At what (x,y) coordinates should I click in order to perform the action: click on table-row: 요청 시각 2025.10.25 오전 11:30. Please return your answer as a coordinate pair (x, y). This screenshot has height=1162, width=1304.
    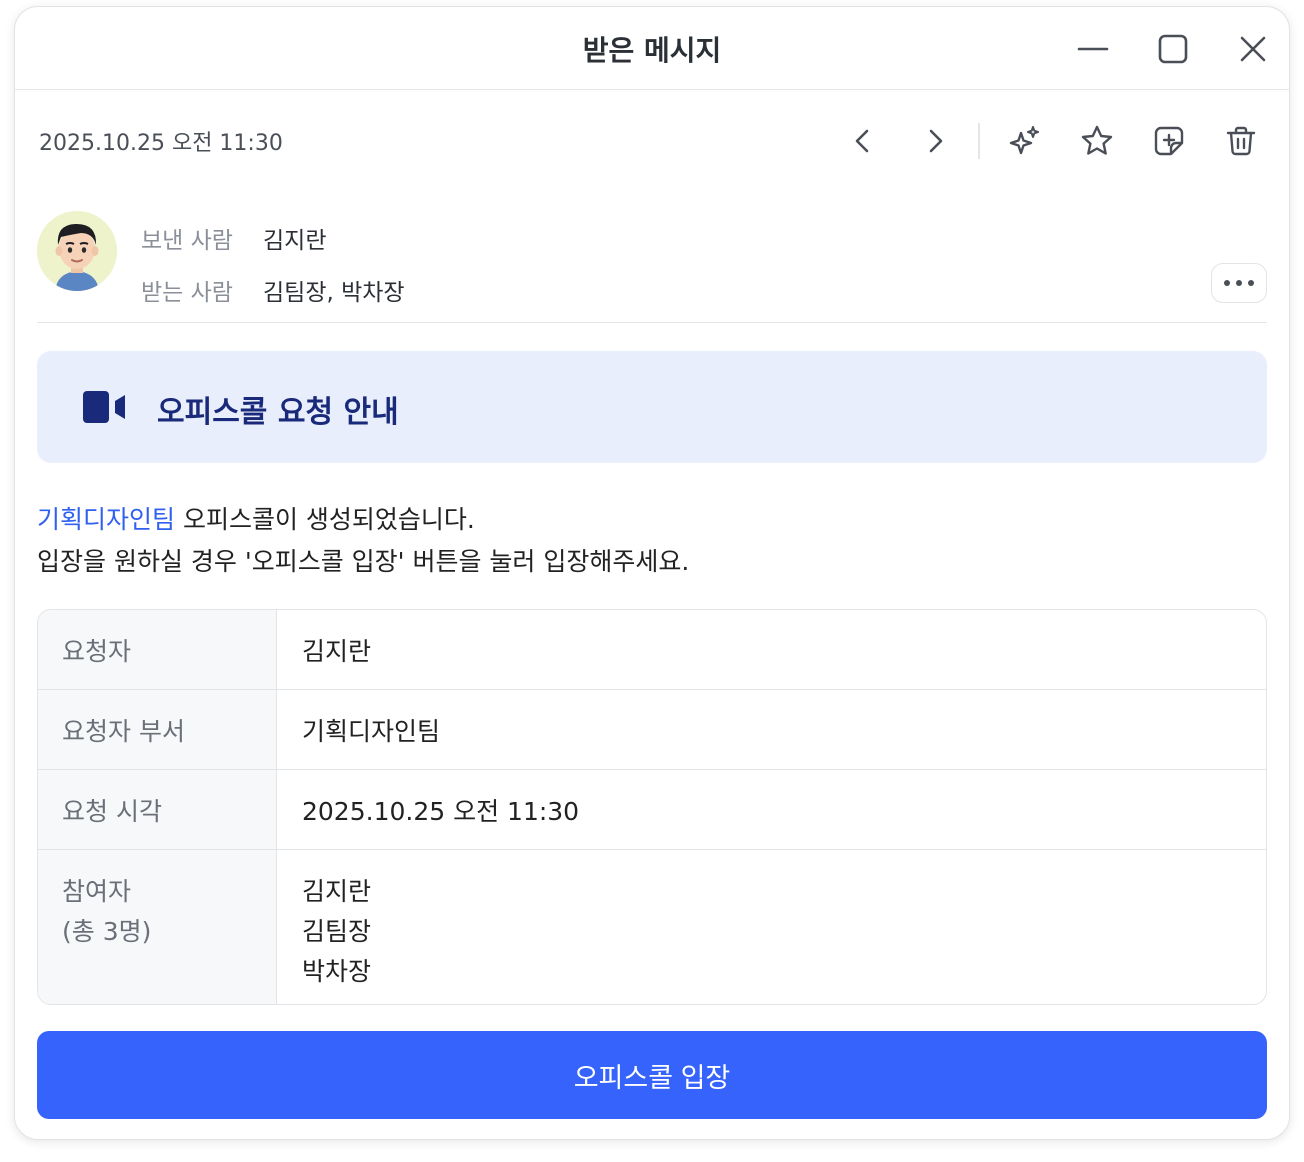
    Looking at the image, I should click on (652, 810).